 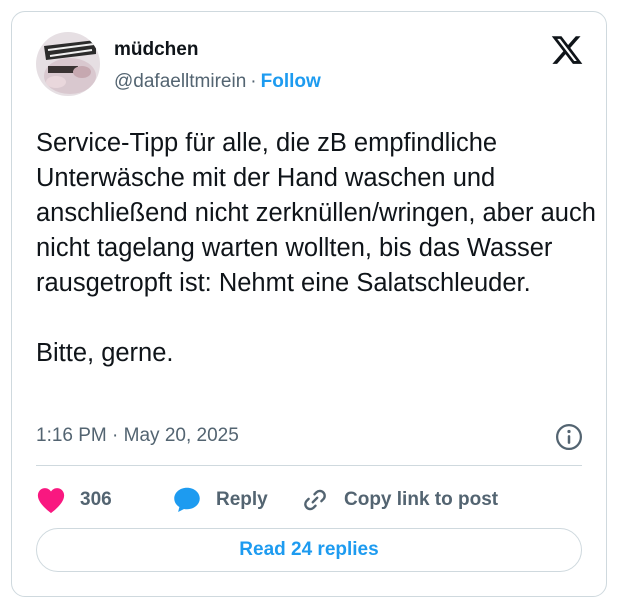 I want to click on tweet-timestamp: 1:16 PM · May 20, 2025, so click(x=137, y=436).